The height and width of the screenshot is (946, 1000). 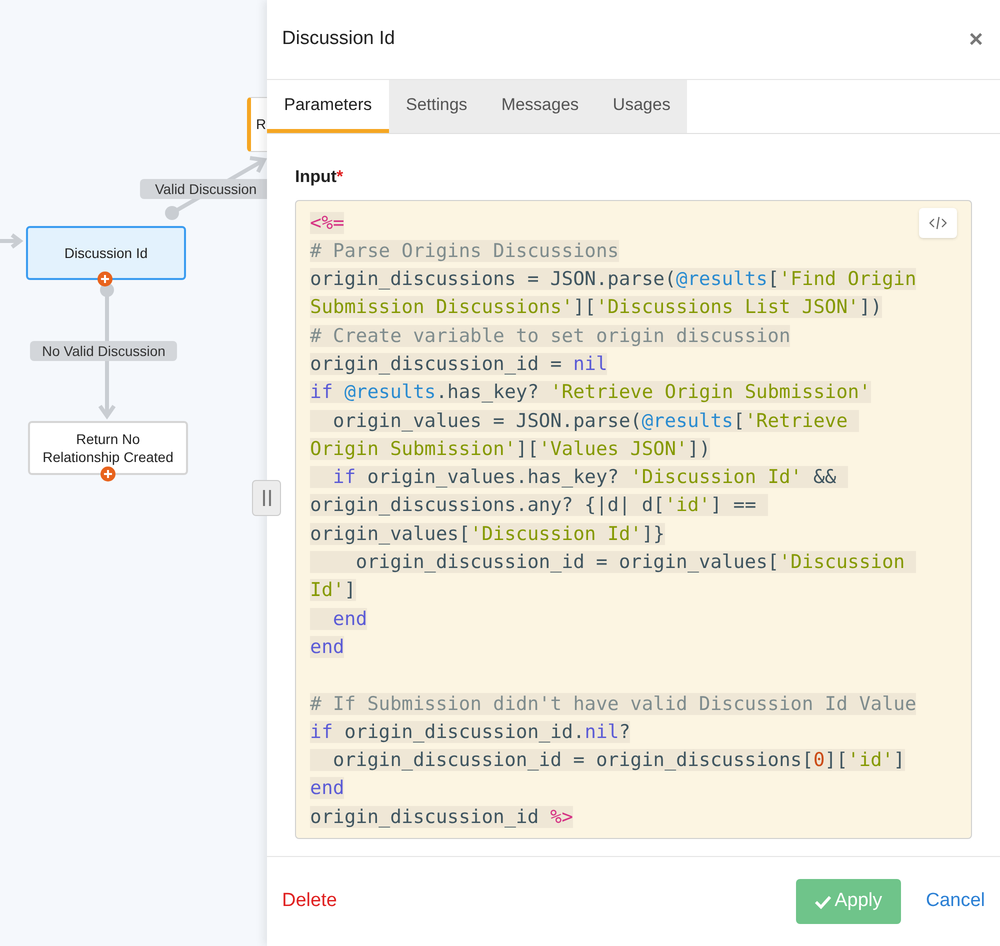 What do you see at coordinates (976, 40) in the screenshot?
I see `close-button: ×` at bounding box center [976, 40].